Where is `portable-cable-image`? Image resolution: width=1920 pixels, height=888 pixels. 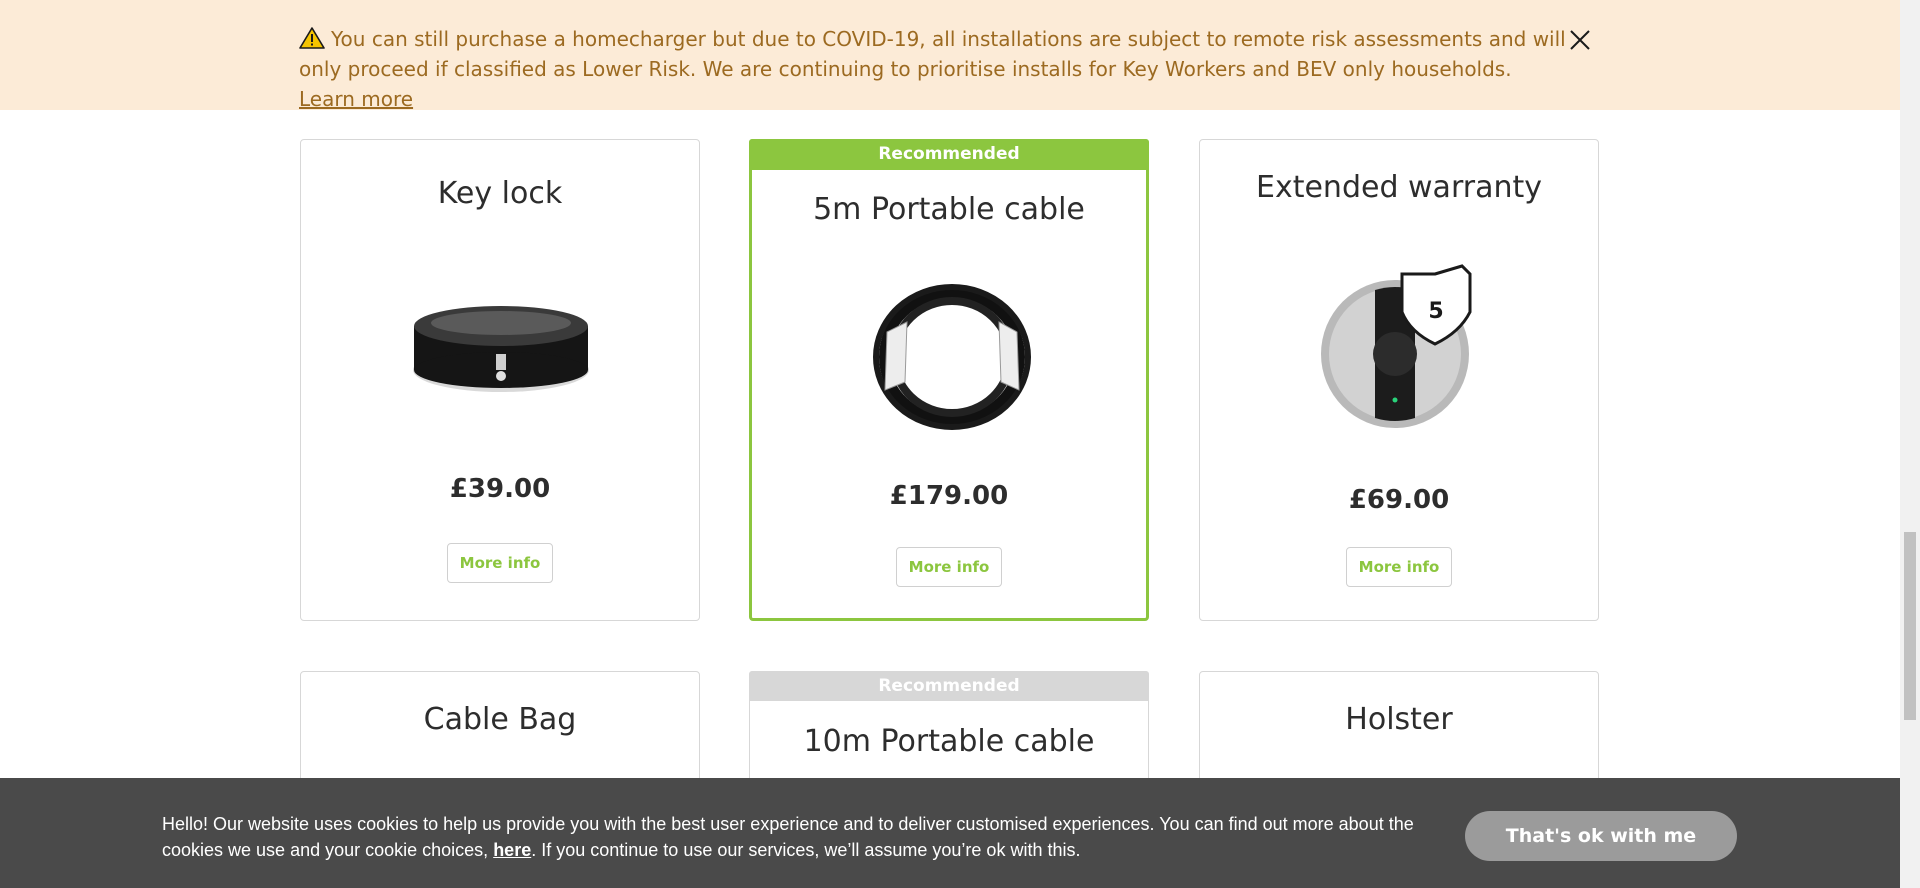
portable-cable-image is located at coordinates (952, 357).